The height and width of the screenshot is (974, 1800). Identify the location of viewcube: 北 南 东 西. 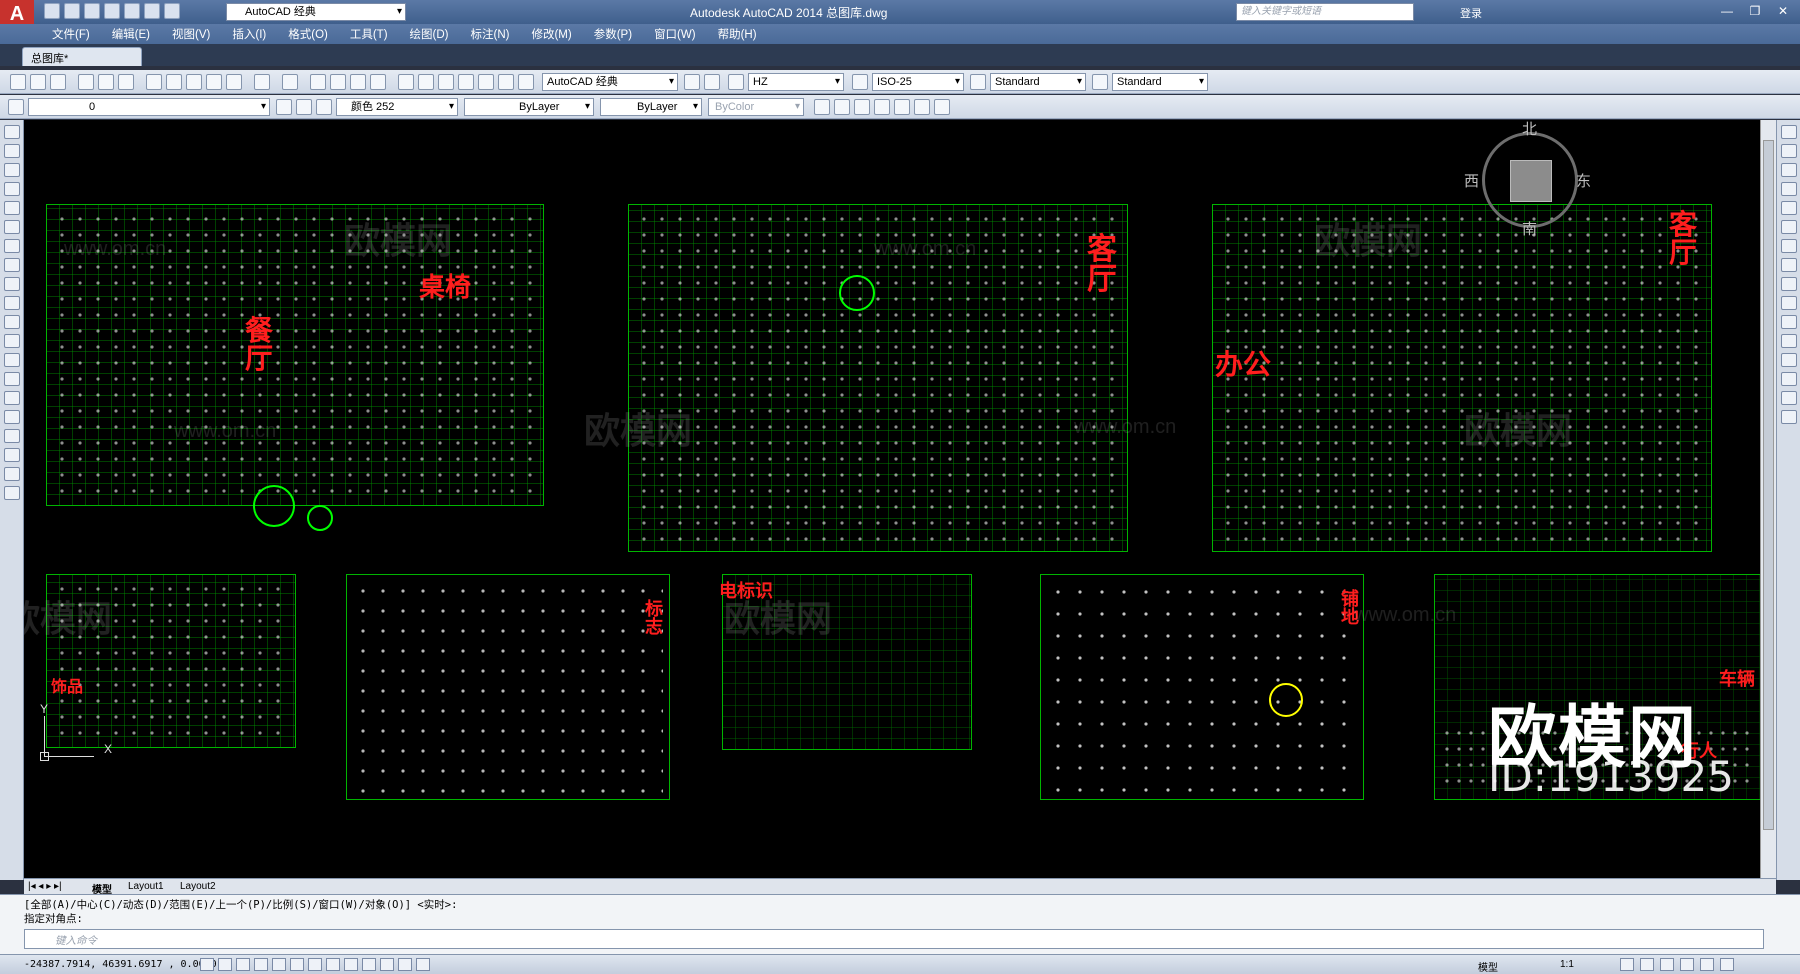
(1527, 179).